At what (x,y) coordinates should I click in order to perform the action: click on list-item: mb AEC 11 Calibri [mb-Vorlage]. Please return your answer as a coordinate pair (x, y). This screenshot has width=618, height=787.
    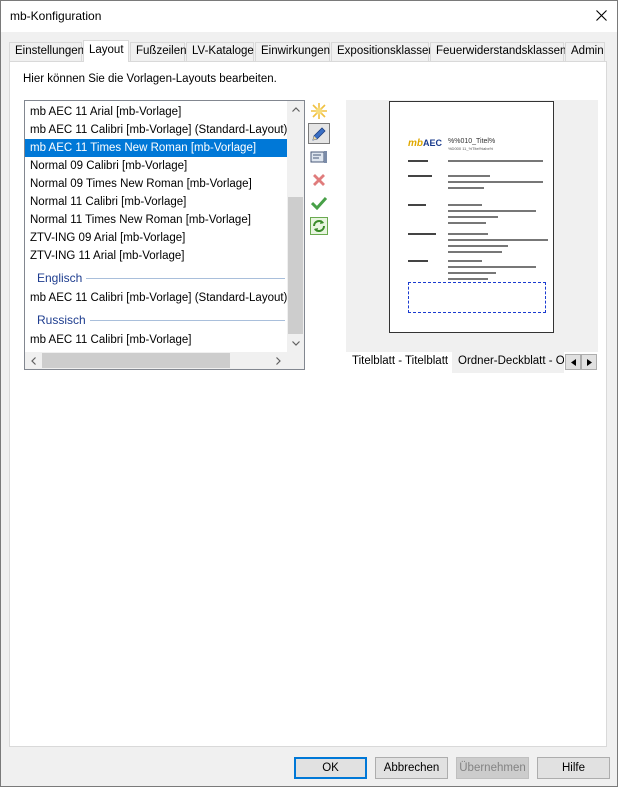
    Looking at the image, I should click on (156, 340).